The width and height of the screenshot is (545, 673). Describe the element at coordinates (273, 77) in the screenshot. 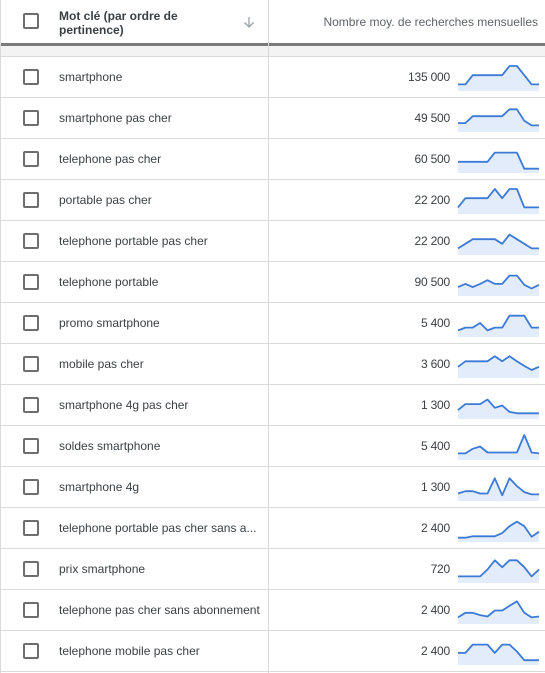

I see `table-row: smartphone 135 000` at that location.